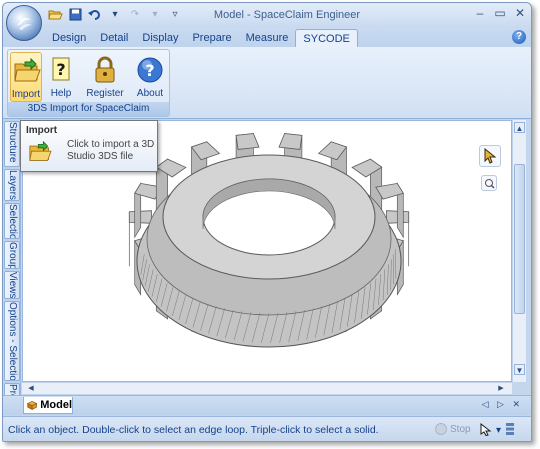 The image size is (540, 449). I want to click on register-label: Register, so click(105, 93).